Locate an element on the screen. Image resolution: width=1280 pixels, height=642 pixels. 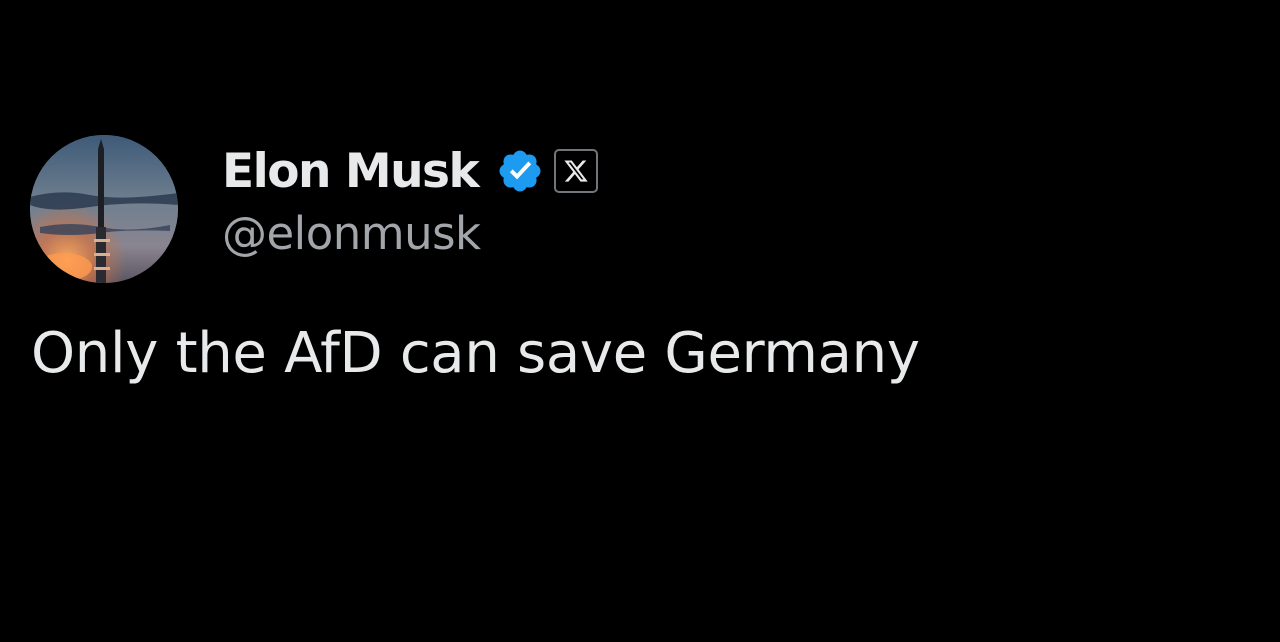
verified-badge-icon is located at coordinates (520, 171).